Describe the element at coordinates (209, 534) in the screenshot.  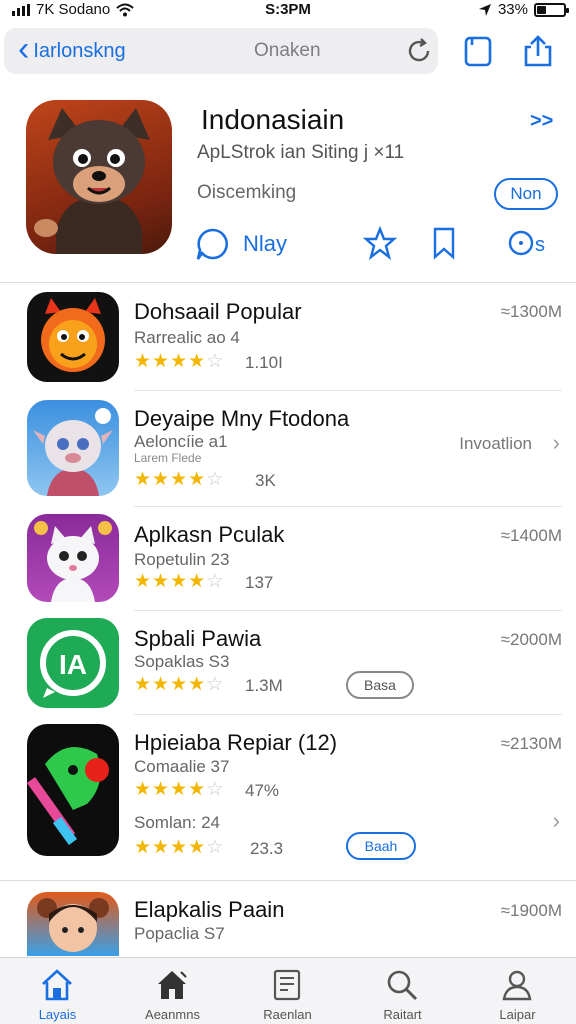
I see `row-title: Aplkasn Pculak` at that location.